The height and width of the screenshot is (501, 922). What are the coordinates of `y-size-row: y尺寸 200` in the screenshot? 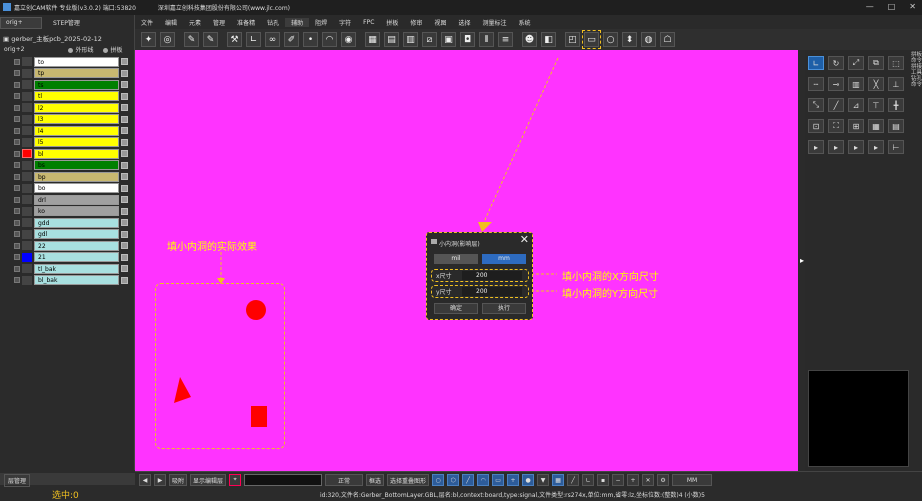 It's located at (480, 291).